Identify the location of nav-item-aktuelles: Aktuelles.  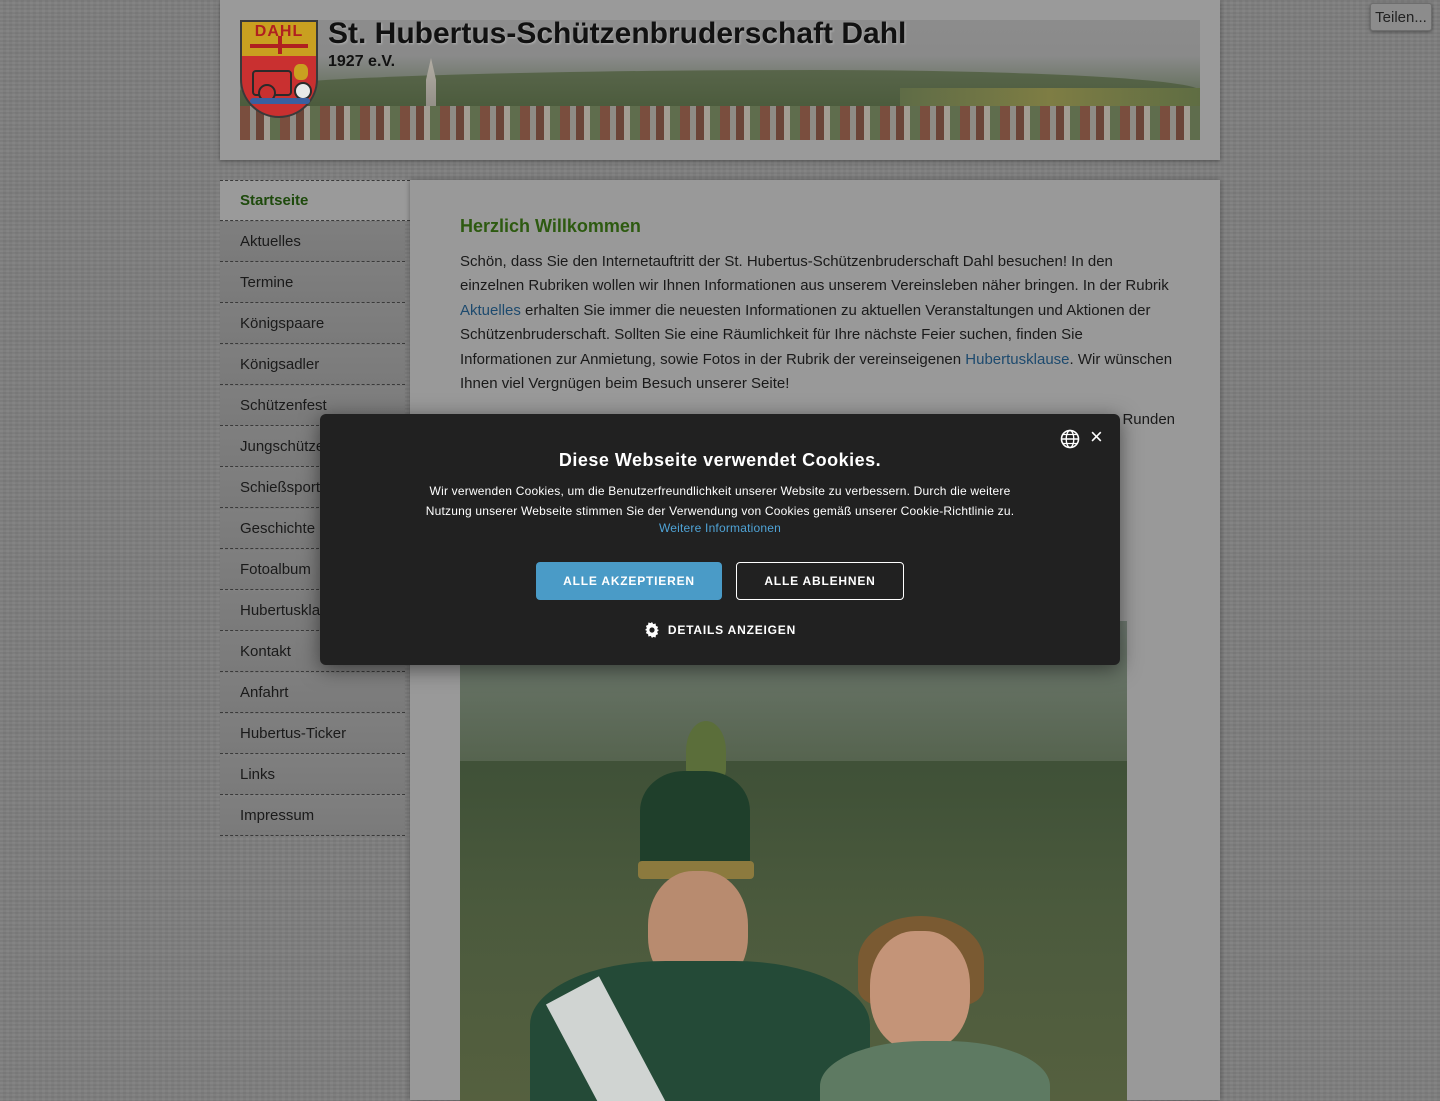
(312, 242).